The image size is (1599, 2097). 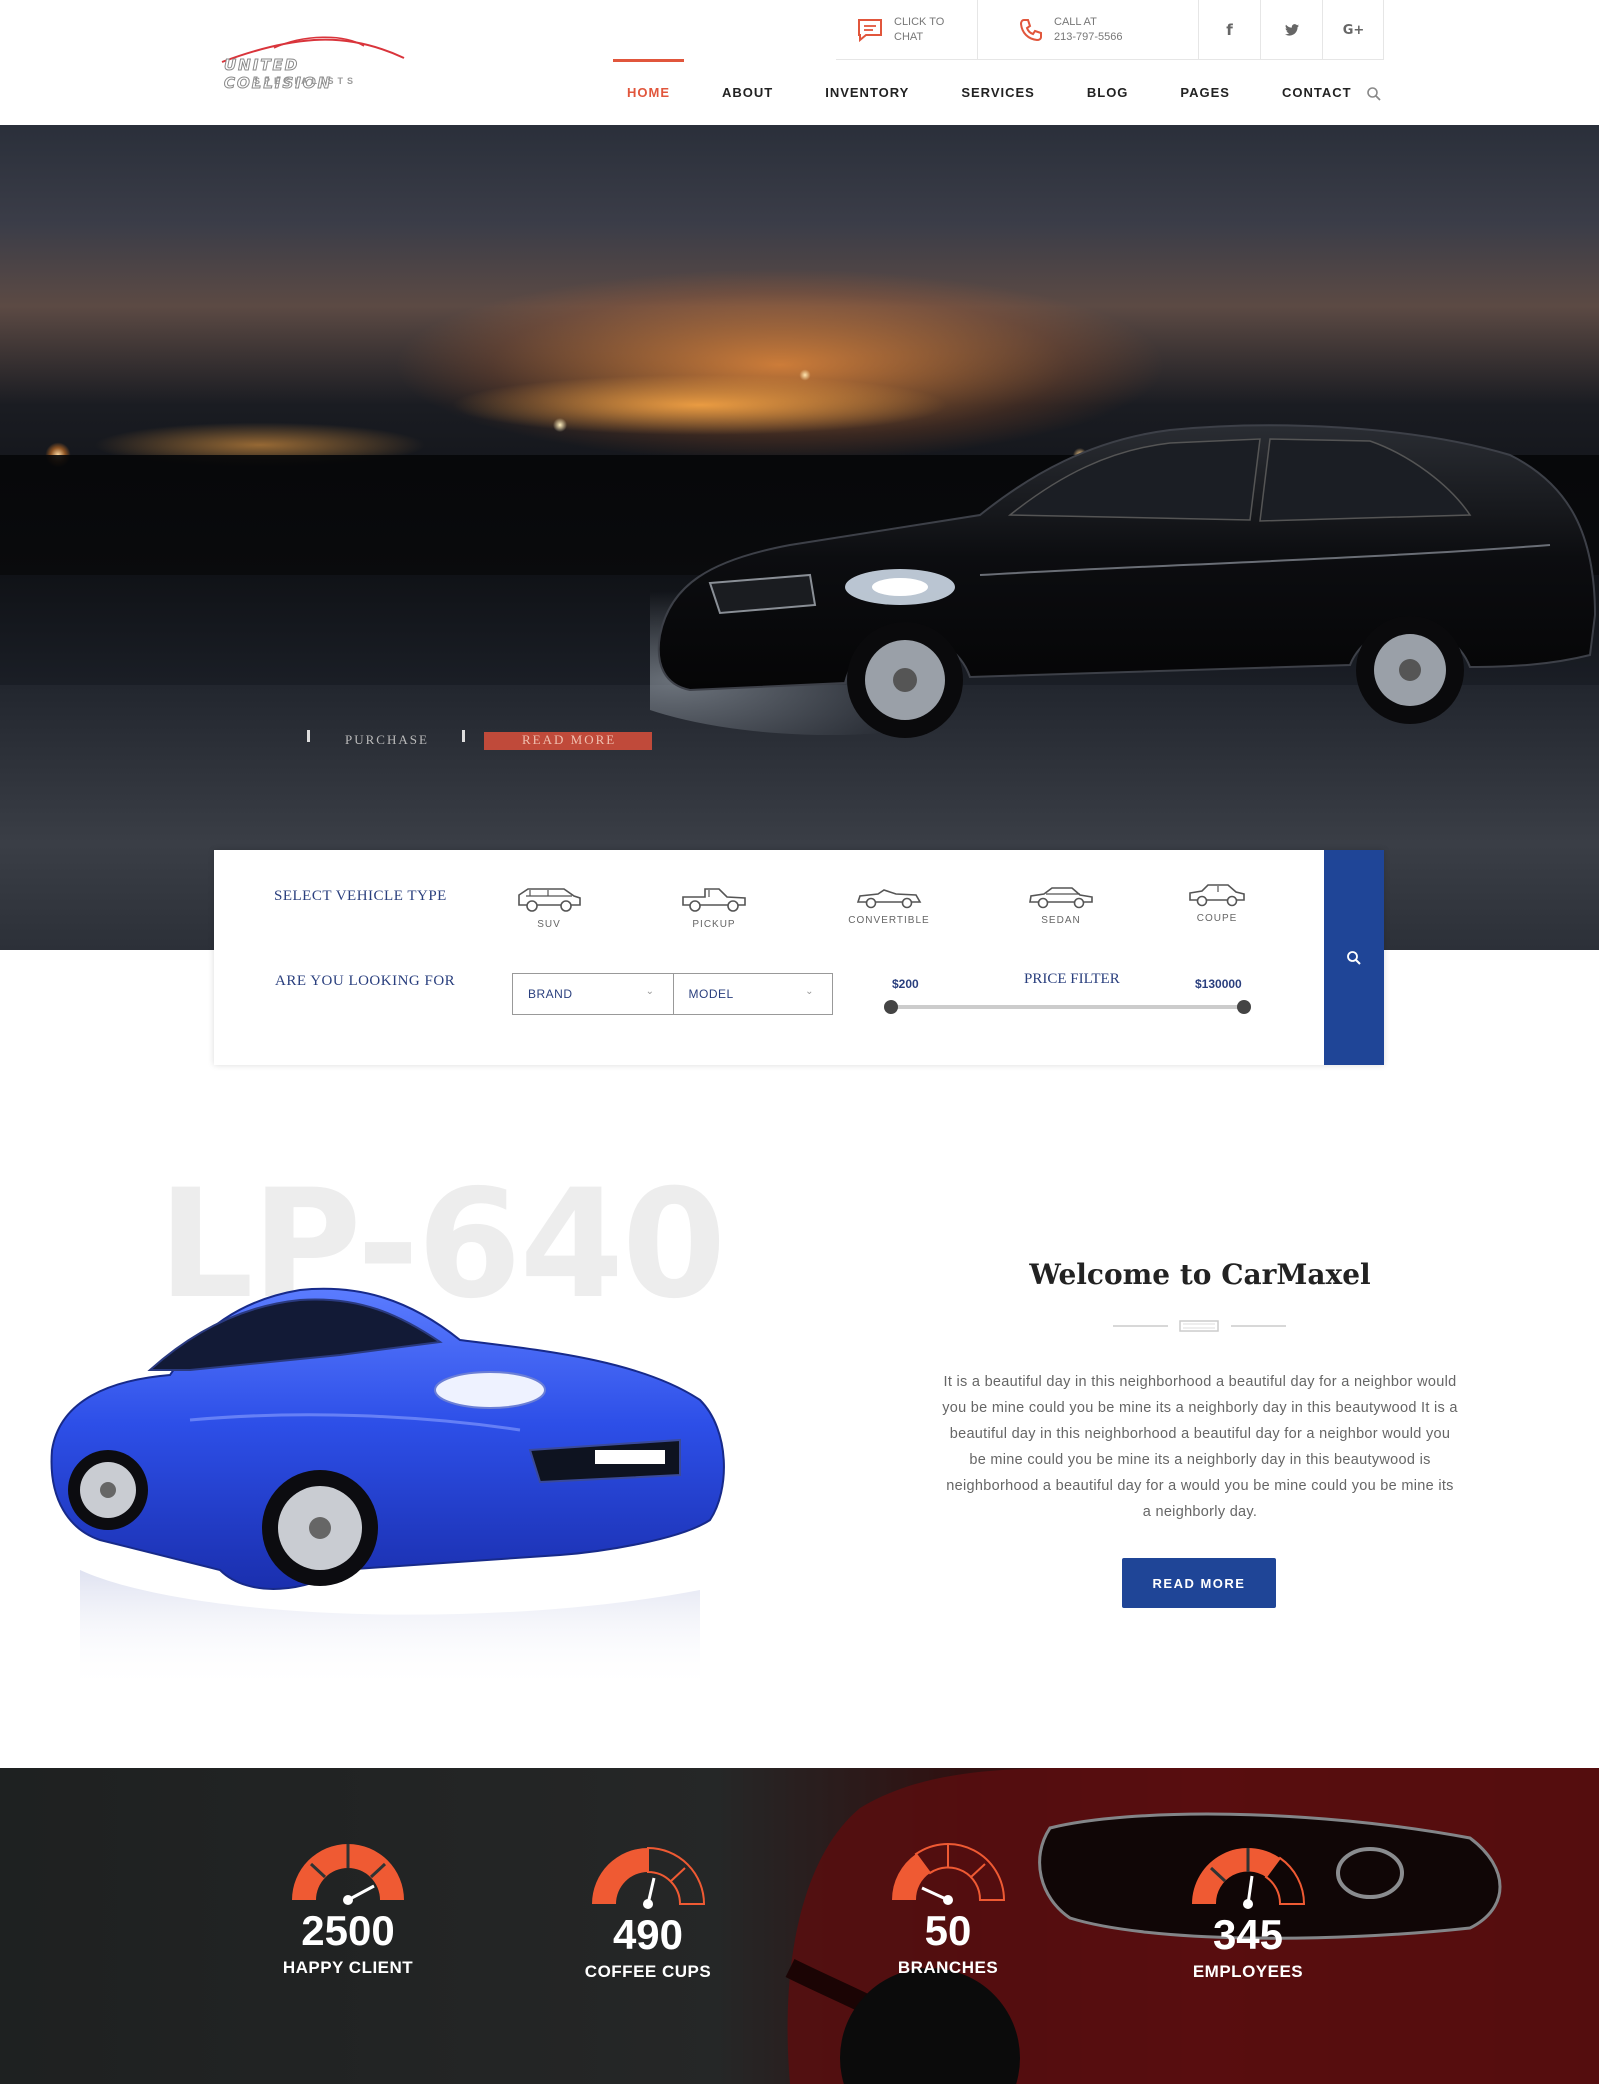 I want to click on vehicle-type-label-coupe: COUPE, so click(x=1217, y=918).